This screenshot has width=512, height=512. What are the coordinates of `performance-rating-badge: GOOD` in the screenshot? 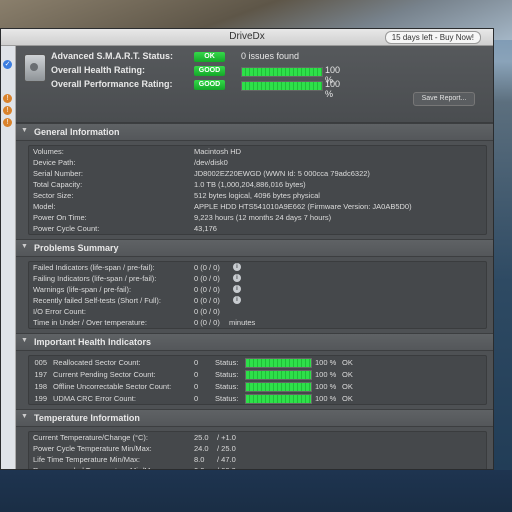 It's located at (209, 85).